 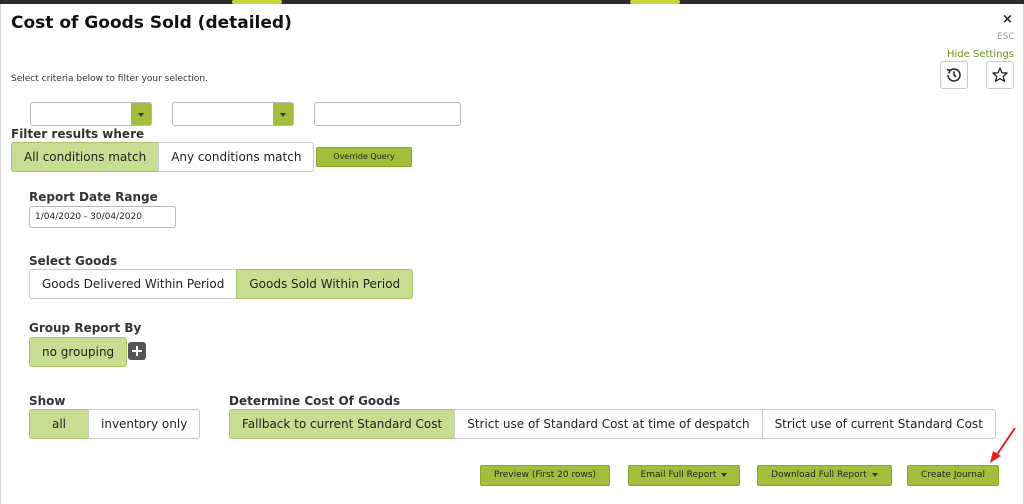 I want to click on favourite-button, so click(x=1000, y=75).